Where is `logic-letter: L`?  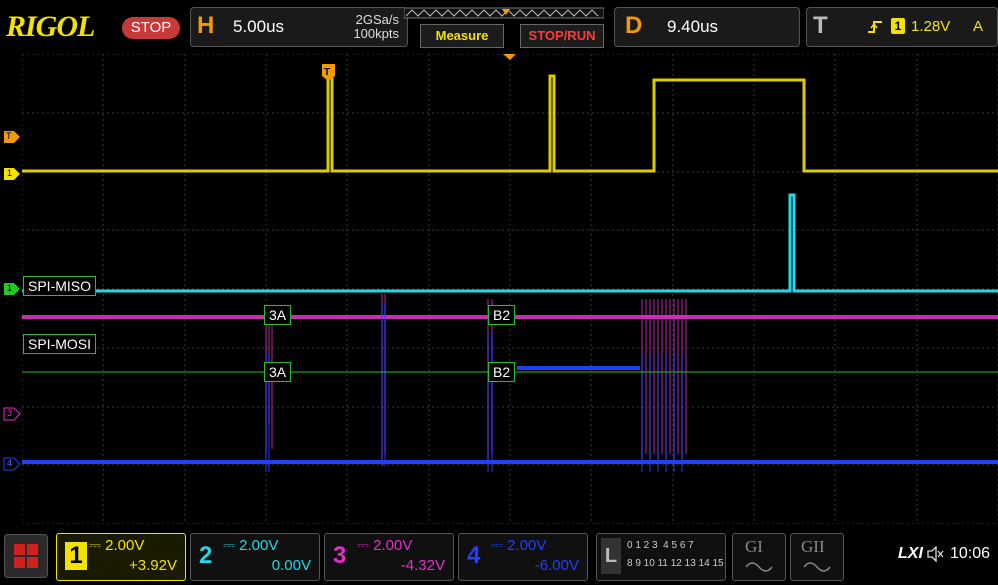 logic-letter: L is located at coordinates (611, 556).